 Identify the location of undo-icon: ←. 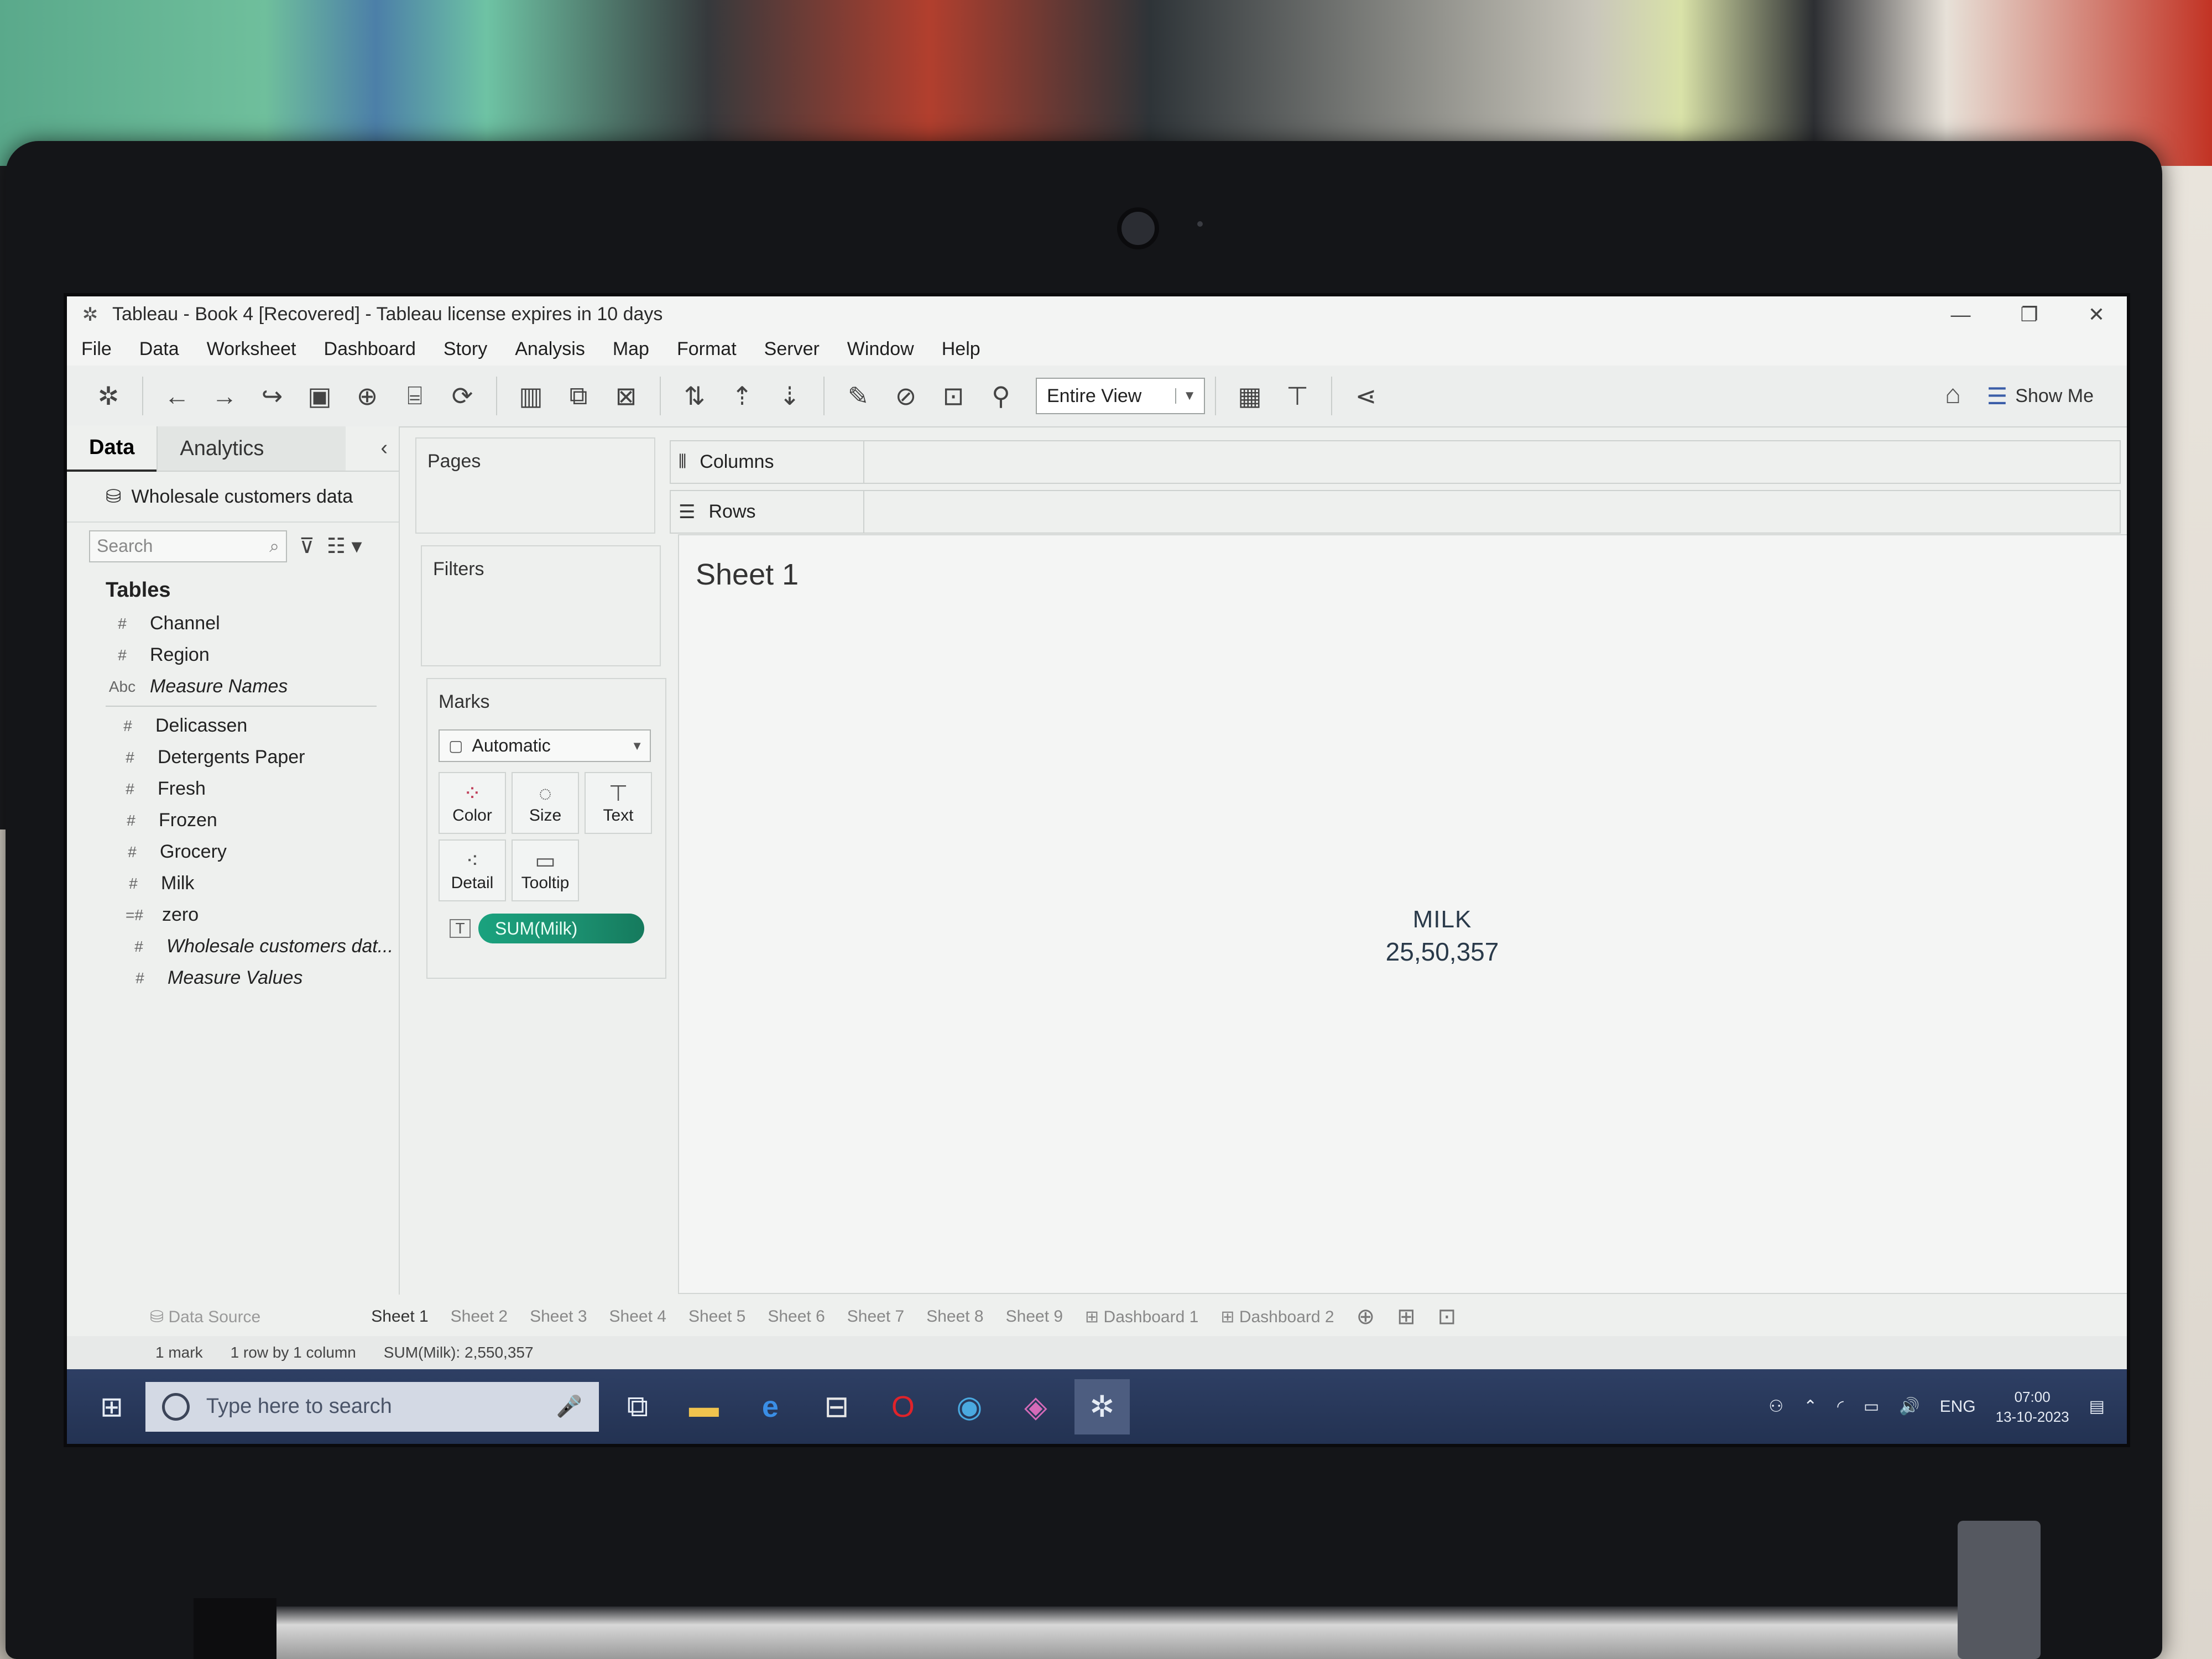
(177, 396).